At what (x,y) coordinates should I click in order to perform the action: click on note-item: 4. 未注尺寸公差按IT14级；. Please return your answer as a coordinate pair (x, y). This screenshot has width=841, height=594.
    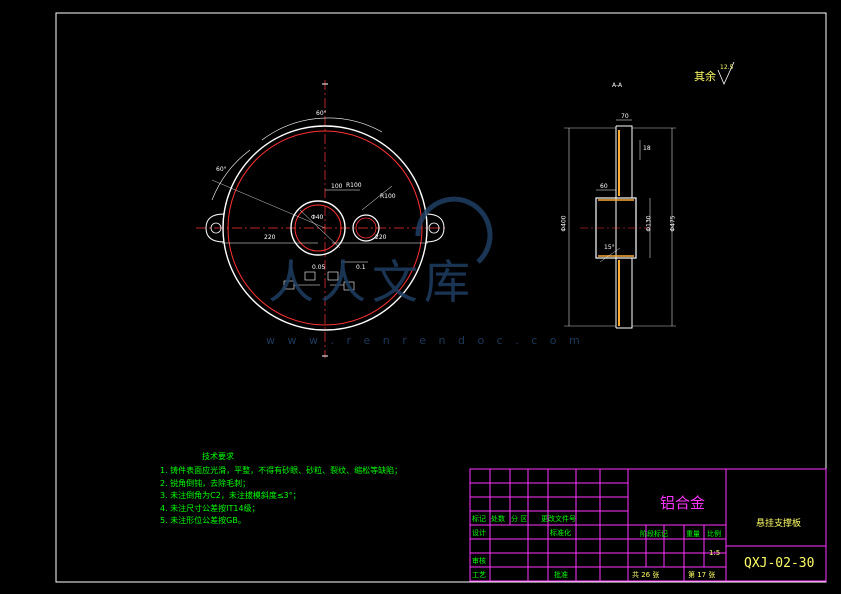
    Looking at the image, I should click on (210, 508).